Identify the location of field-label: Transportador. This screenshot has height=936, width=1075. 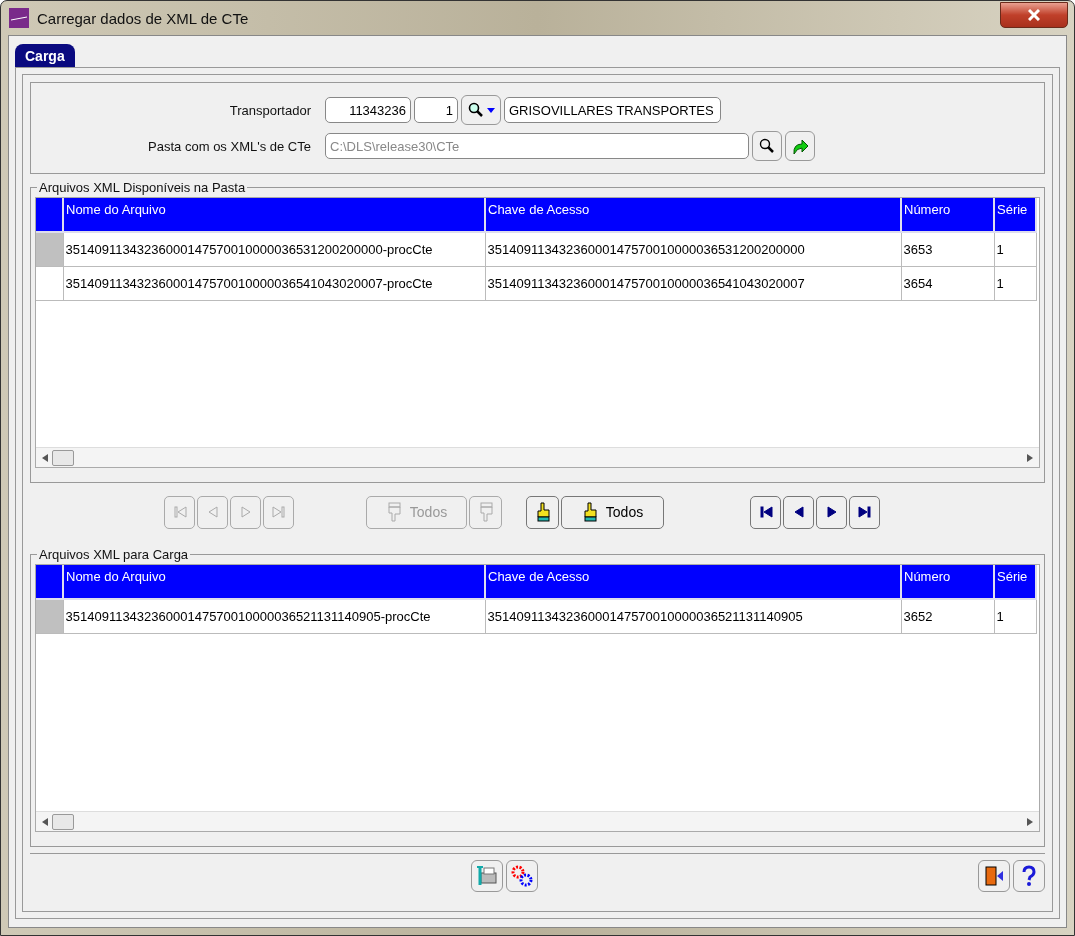
(269, 110).